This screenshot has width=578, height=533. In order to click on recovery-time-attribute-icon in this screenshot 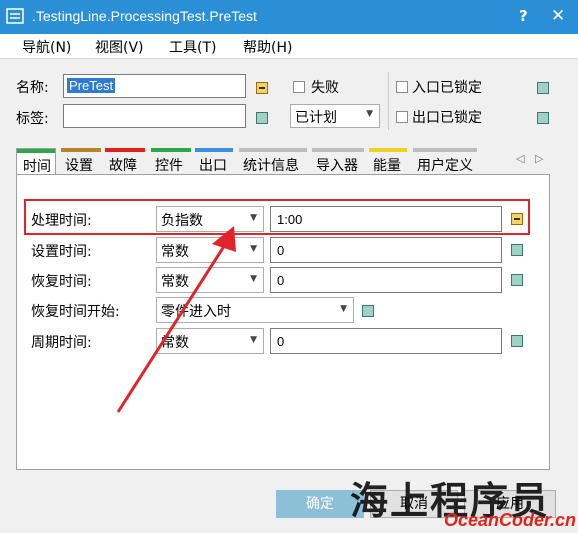, I will do `click(517, 280)`.